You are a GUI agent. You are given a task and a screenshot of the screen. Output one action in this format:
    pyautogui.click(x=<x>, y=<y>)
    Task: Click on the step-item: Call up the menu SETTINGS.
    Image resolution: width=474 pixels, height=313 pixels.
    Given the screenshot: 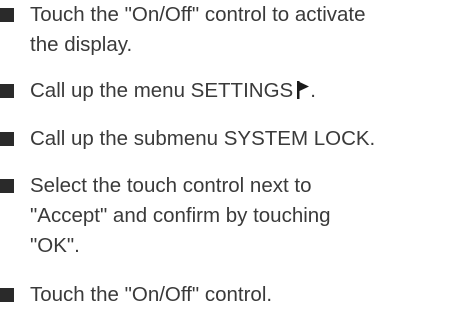 What is the action you would take?
    pyautogui.click(x=237, y=91)
    